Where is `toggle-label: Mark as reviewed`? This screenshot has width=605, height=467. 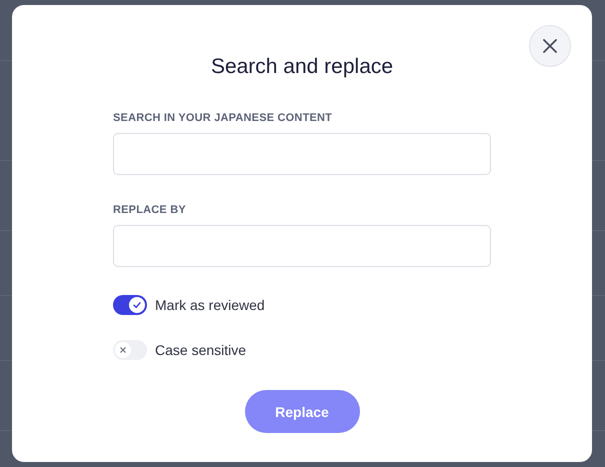 toggle-label: Mark as reviewed is located at coordinates (210, 305).